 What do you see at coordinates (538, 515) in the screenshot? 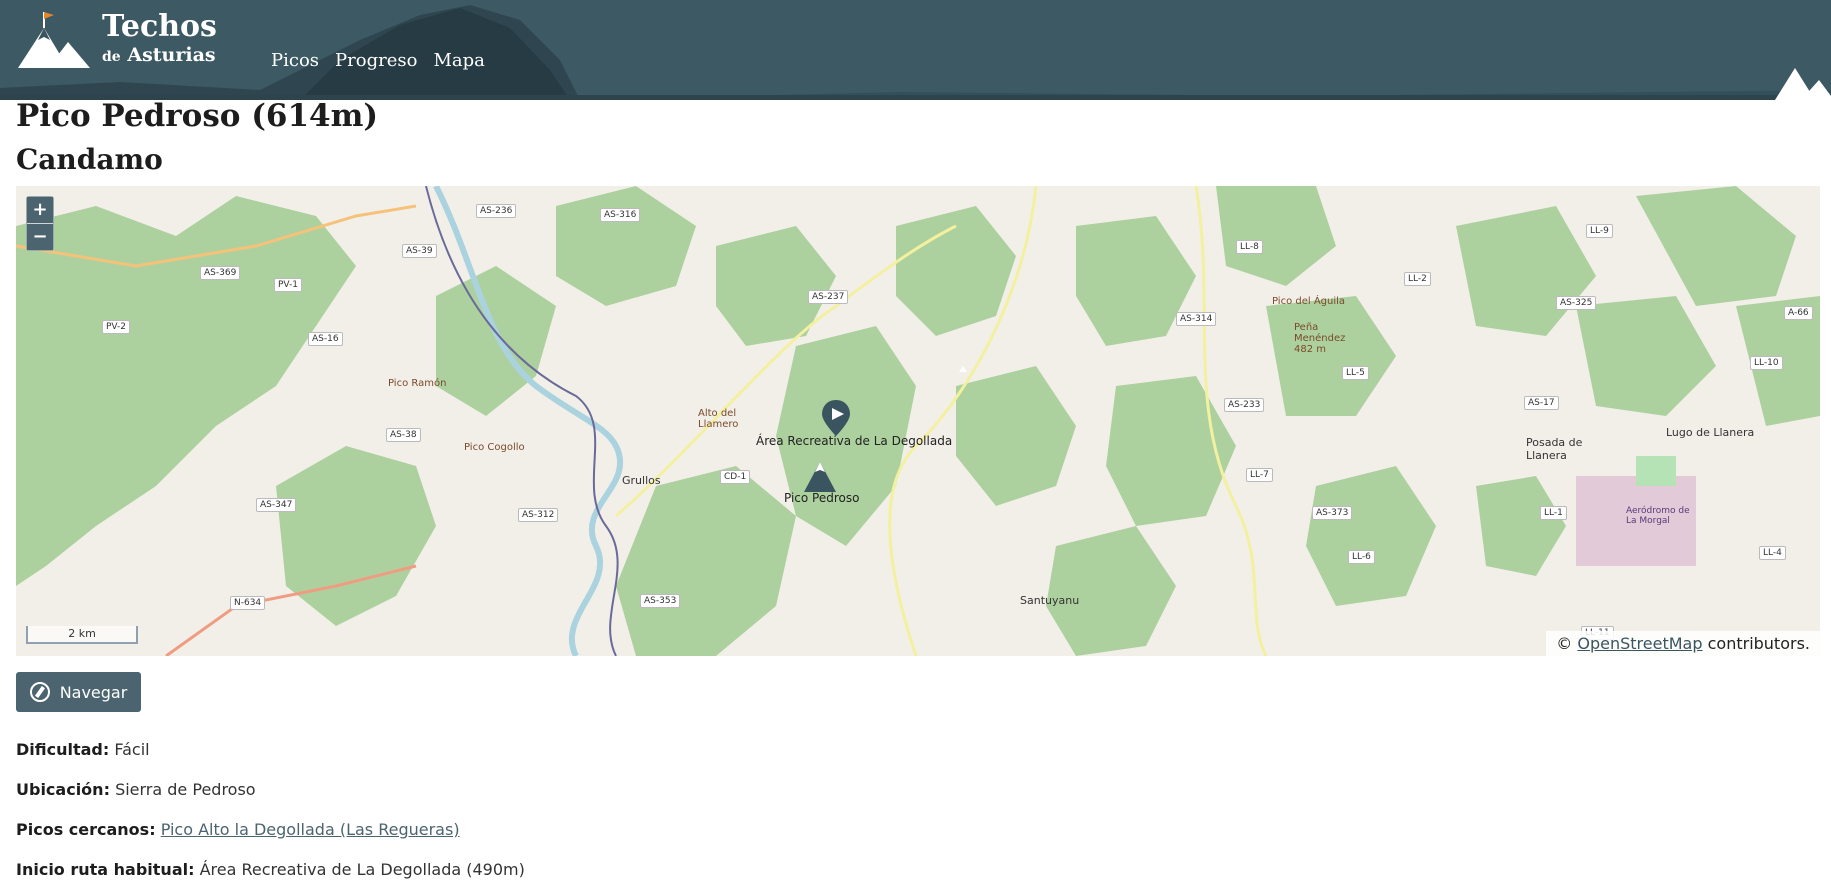
I see `road-label: AS-312` at bounding box center [538, 515].